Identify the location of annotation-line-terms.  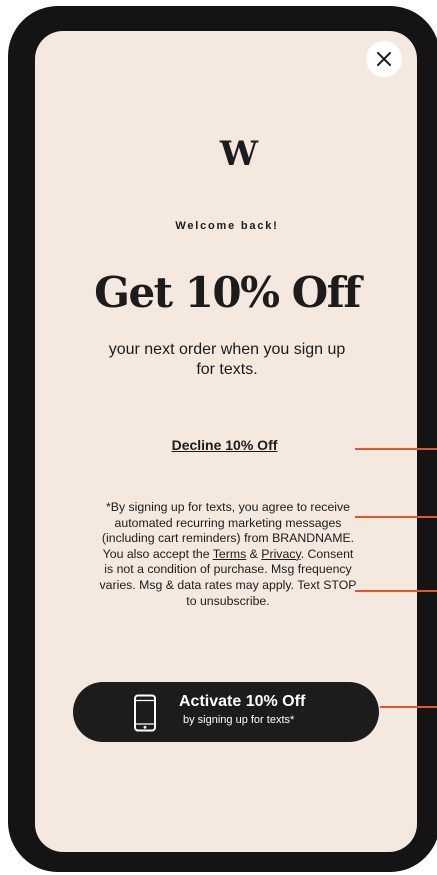
(396, 591).